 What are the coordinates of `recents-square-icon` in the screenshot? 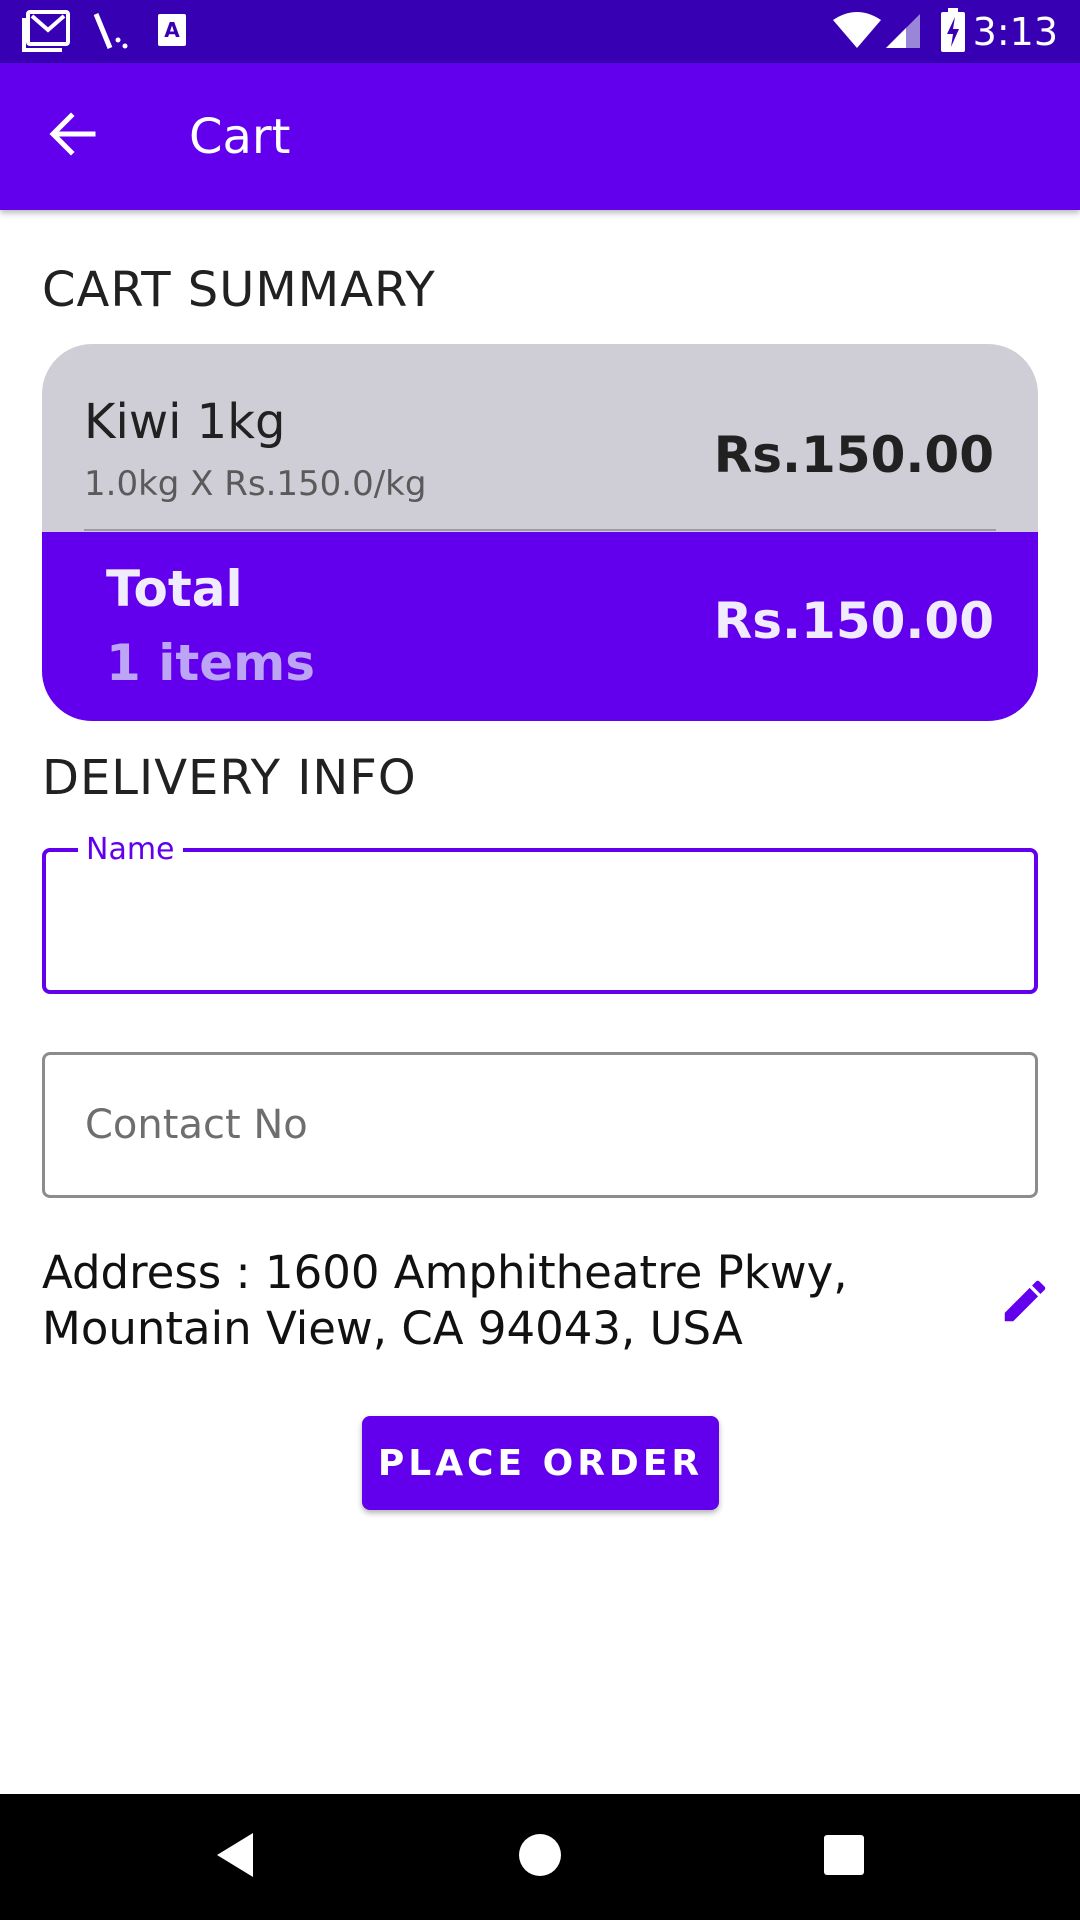 It's located at (844, 1857).